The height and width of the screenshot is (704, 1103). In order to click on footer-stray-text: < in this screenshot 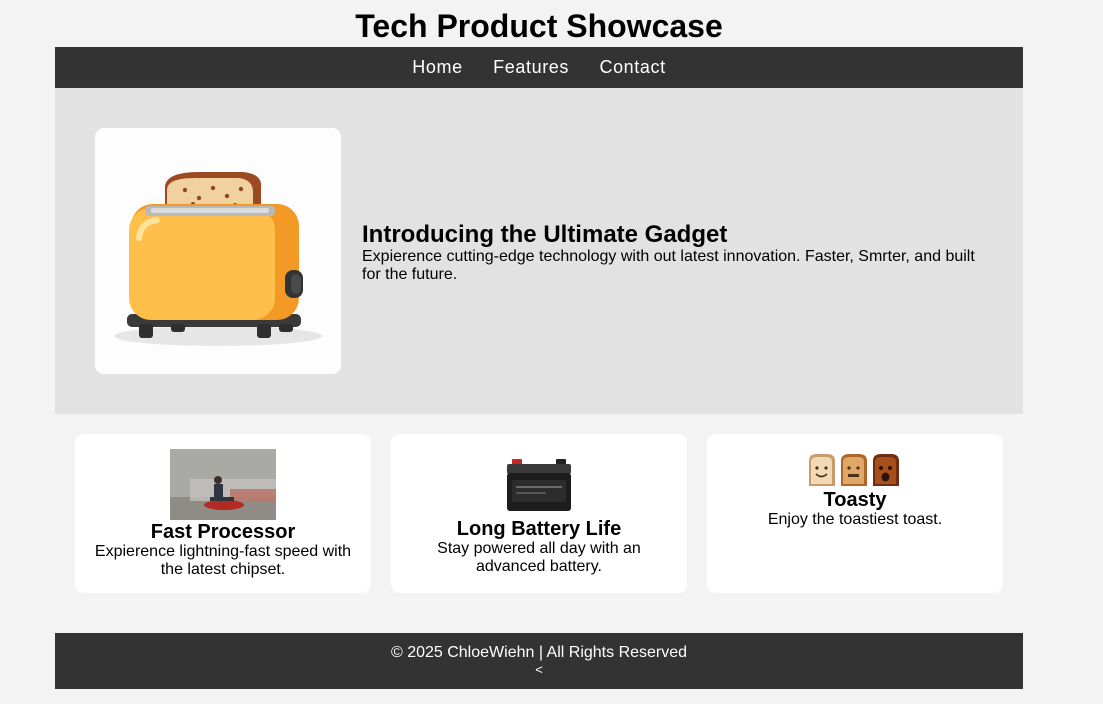, I will do `click(539, 669)`.